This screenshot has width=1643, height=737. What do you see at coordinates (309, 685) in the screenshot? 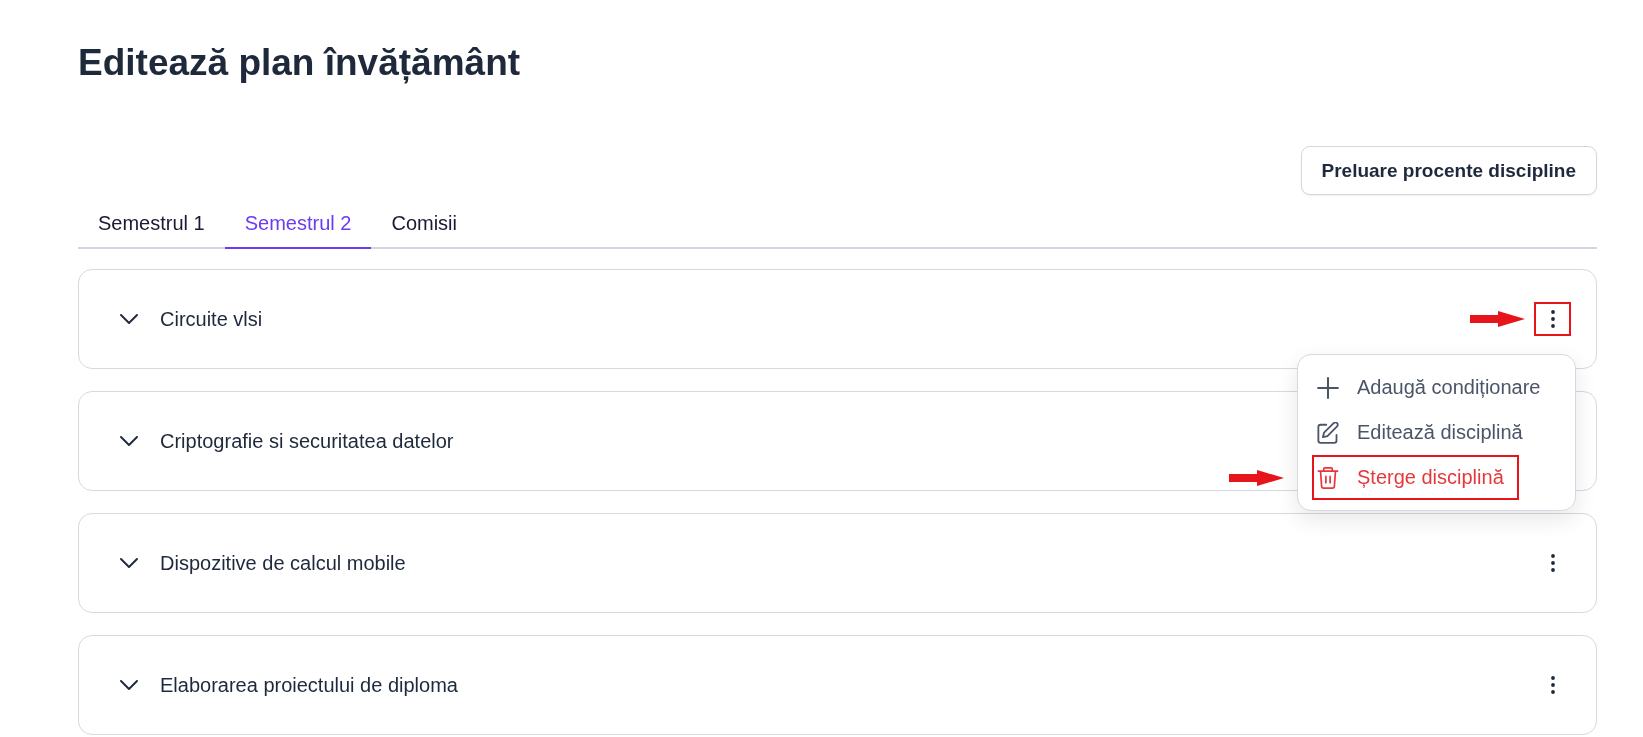
I see `discipline-name: Elaborarea proiectului de diploma` at bounding box center [309, 685].